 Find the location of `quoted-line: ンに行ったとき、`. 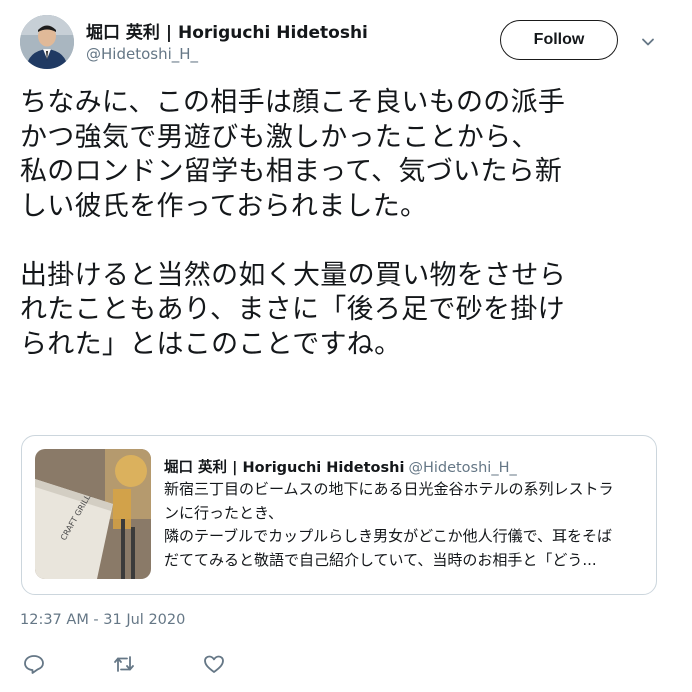

quoted-line: ンに行ったとき、 is located at coordinates (223, 512).